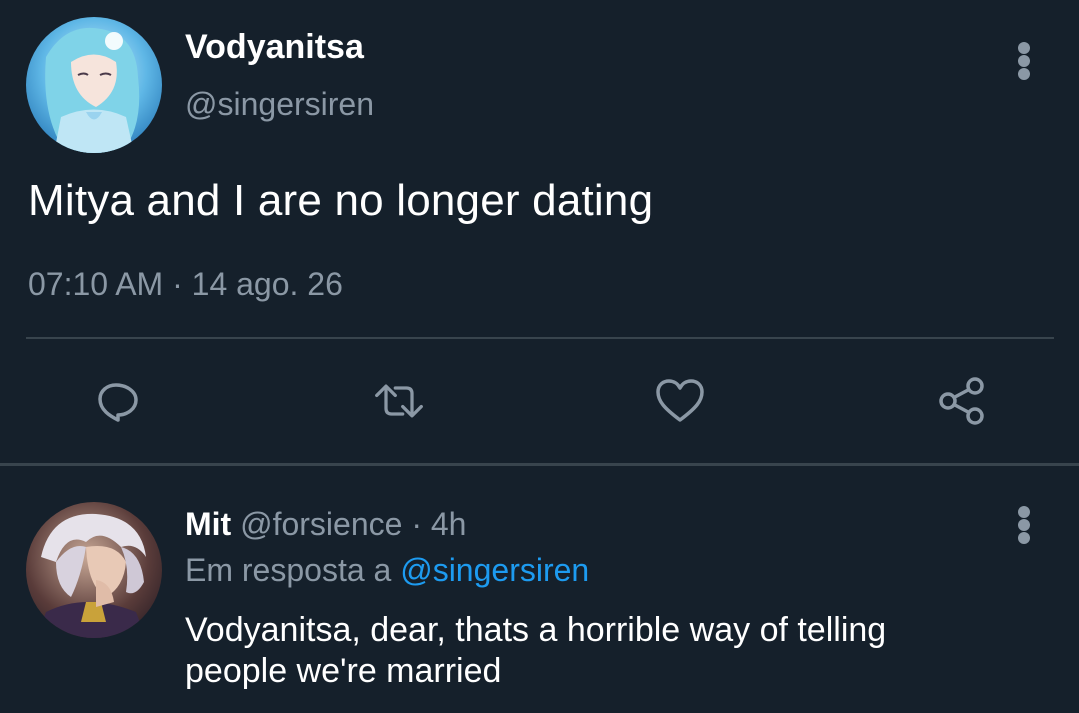 This screenshot has height=713, width=1079. I want to click on handle: @singersiren, so click(279, 104).